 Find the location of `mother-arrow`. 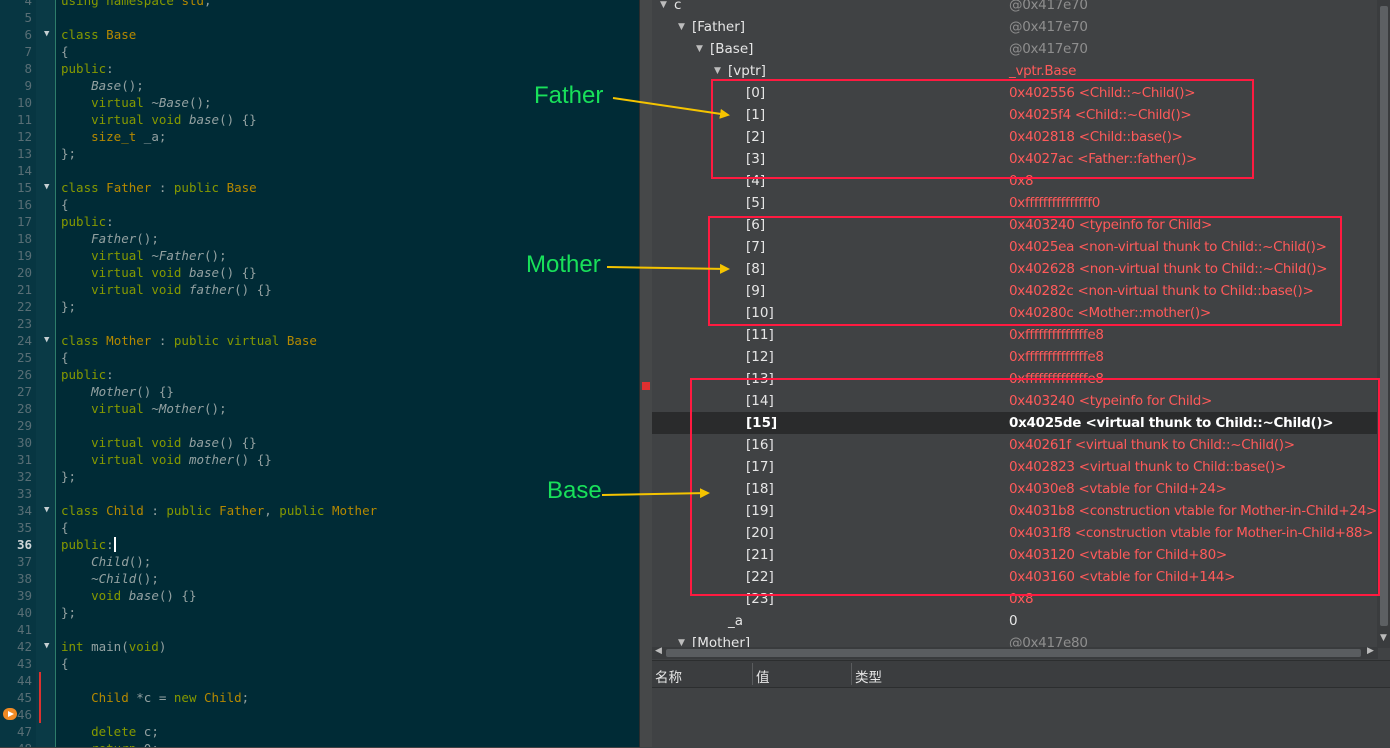

mother-arrow is located at coordinates (668, 268).